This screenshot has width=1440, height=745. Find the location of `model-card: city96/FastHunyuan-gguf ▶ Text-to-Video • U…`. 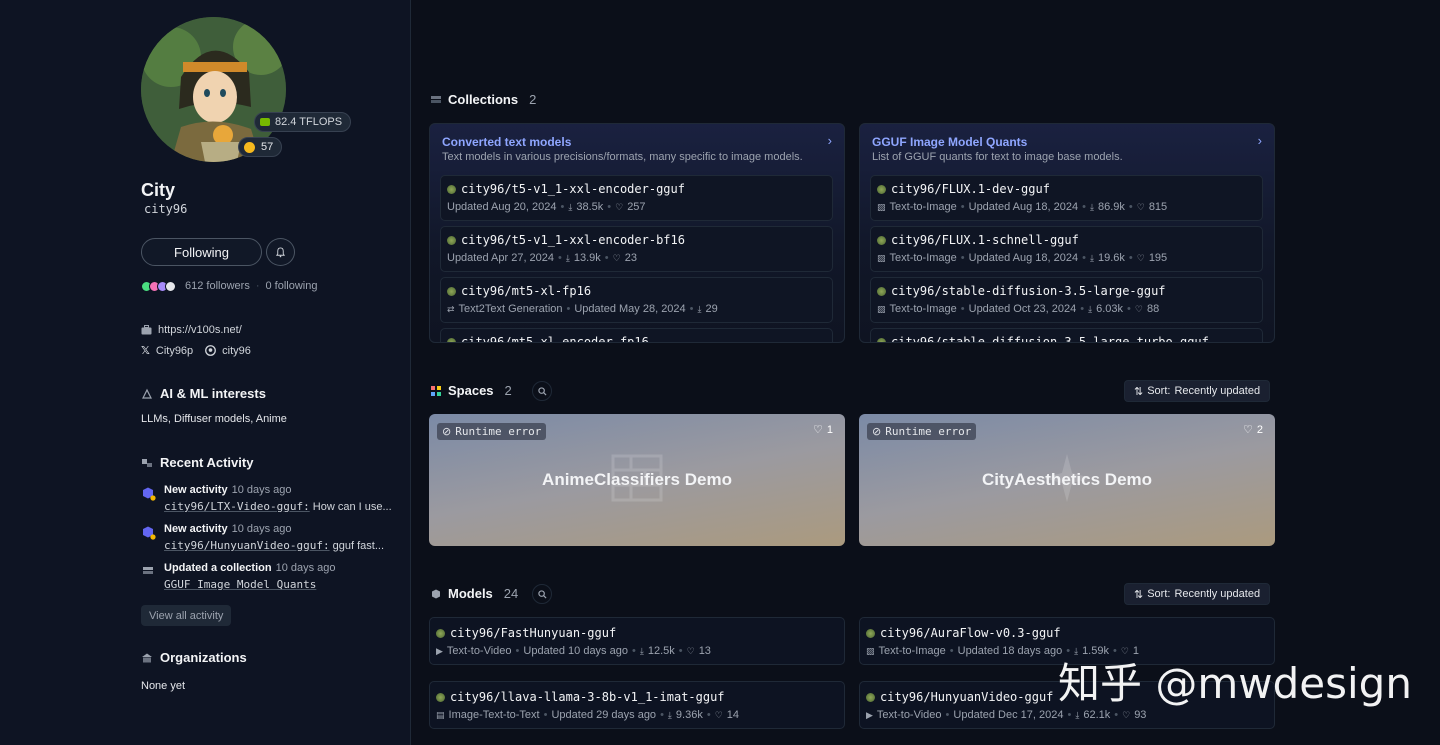

model-card: city96/FastHunyuan-gguf ▶ Text-to-Video • U… is located at coordinates (637, 641).